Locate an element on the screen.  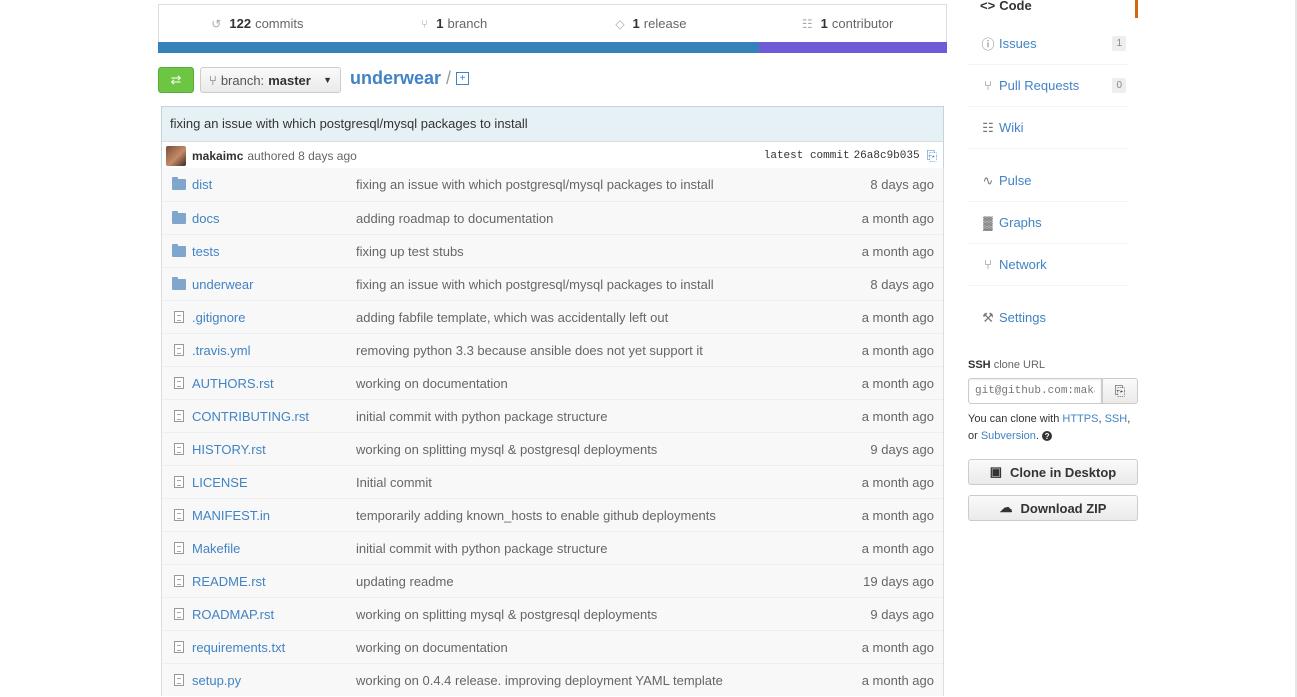
sidebar-item-label: Pulse is located at coordinates (1015, 180).